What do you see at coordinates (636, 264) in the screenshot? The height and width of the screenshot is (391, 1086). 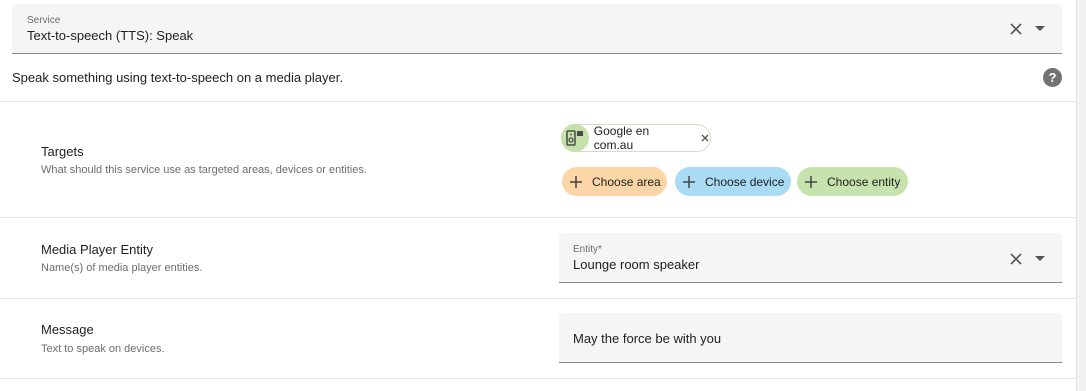 I see `entity-field-value: Lounge room speaker` at bounding box center [636, 264].